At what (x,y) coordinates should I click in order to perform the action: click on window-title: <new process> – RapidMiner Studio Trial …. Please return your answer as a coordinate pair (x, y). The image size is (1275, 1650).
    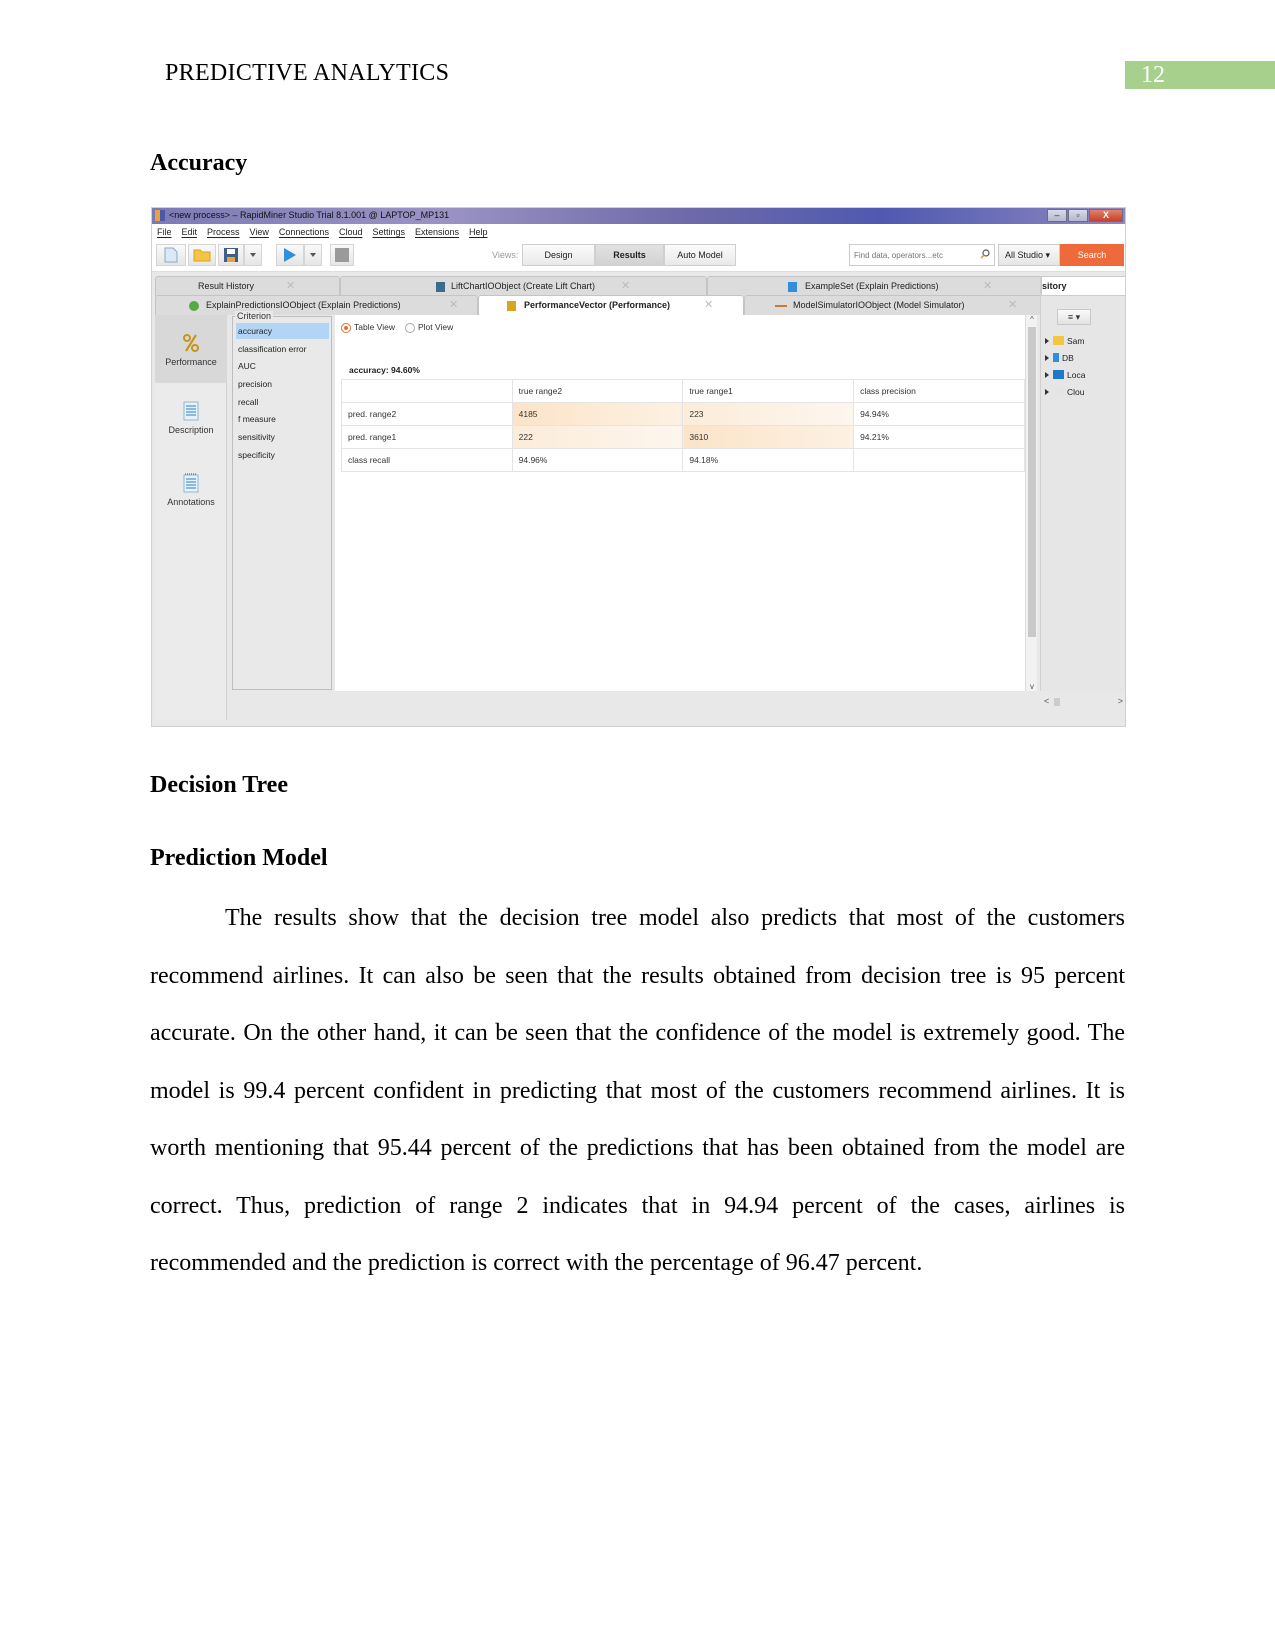
    Looking at the image, I should click on (309, 215).